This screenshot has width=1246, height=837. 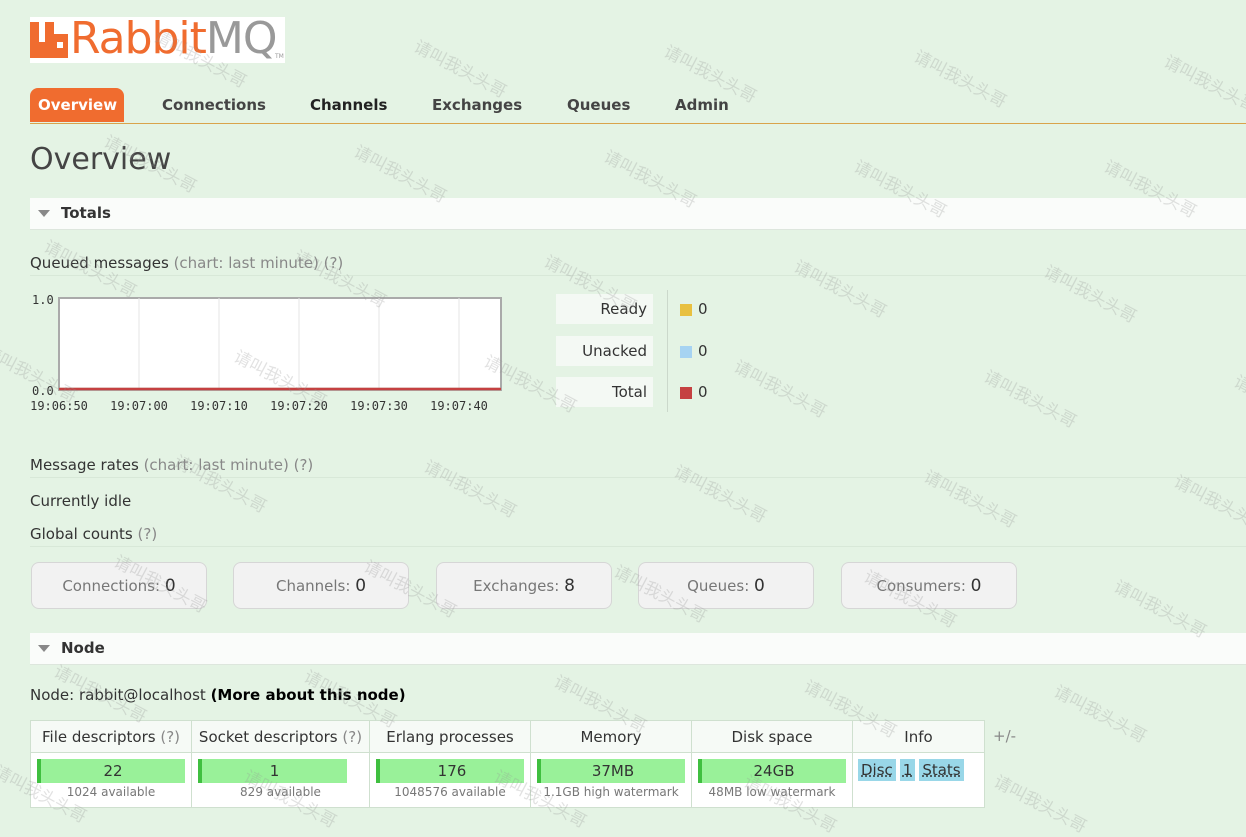 What do you see at coordinates (279, 56) in the screenshot?
I see `logo-trademark: TM` at bounding box center [279, 56].